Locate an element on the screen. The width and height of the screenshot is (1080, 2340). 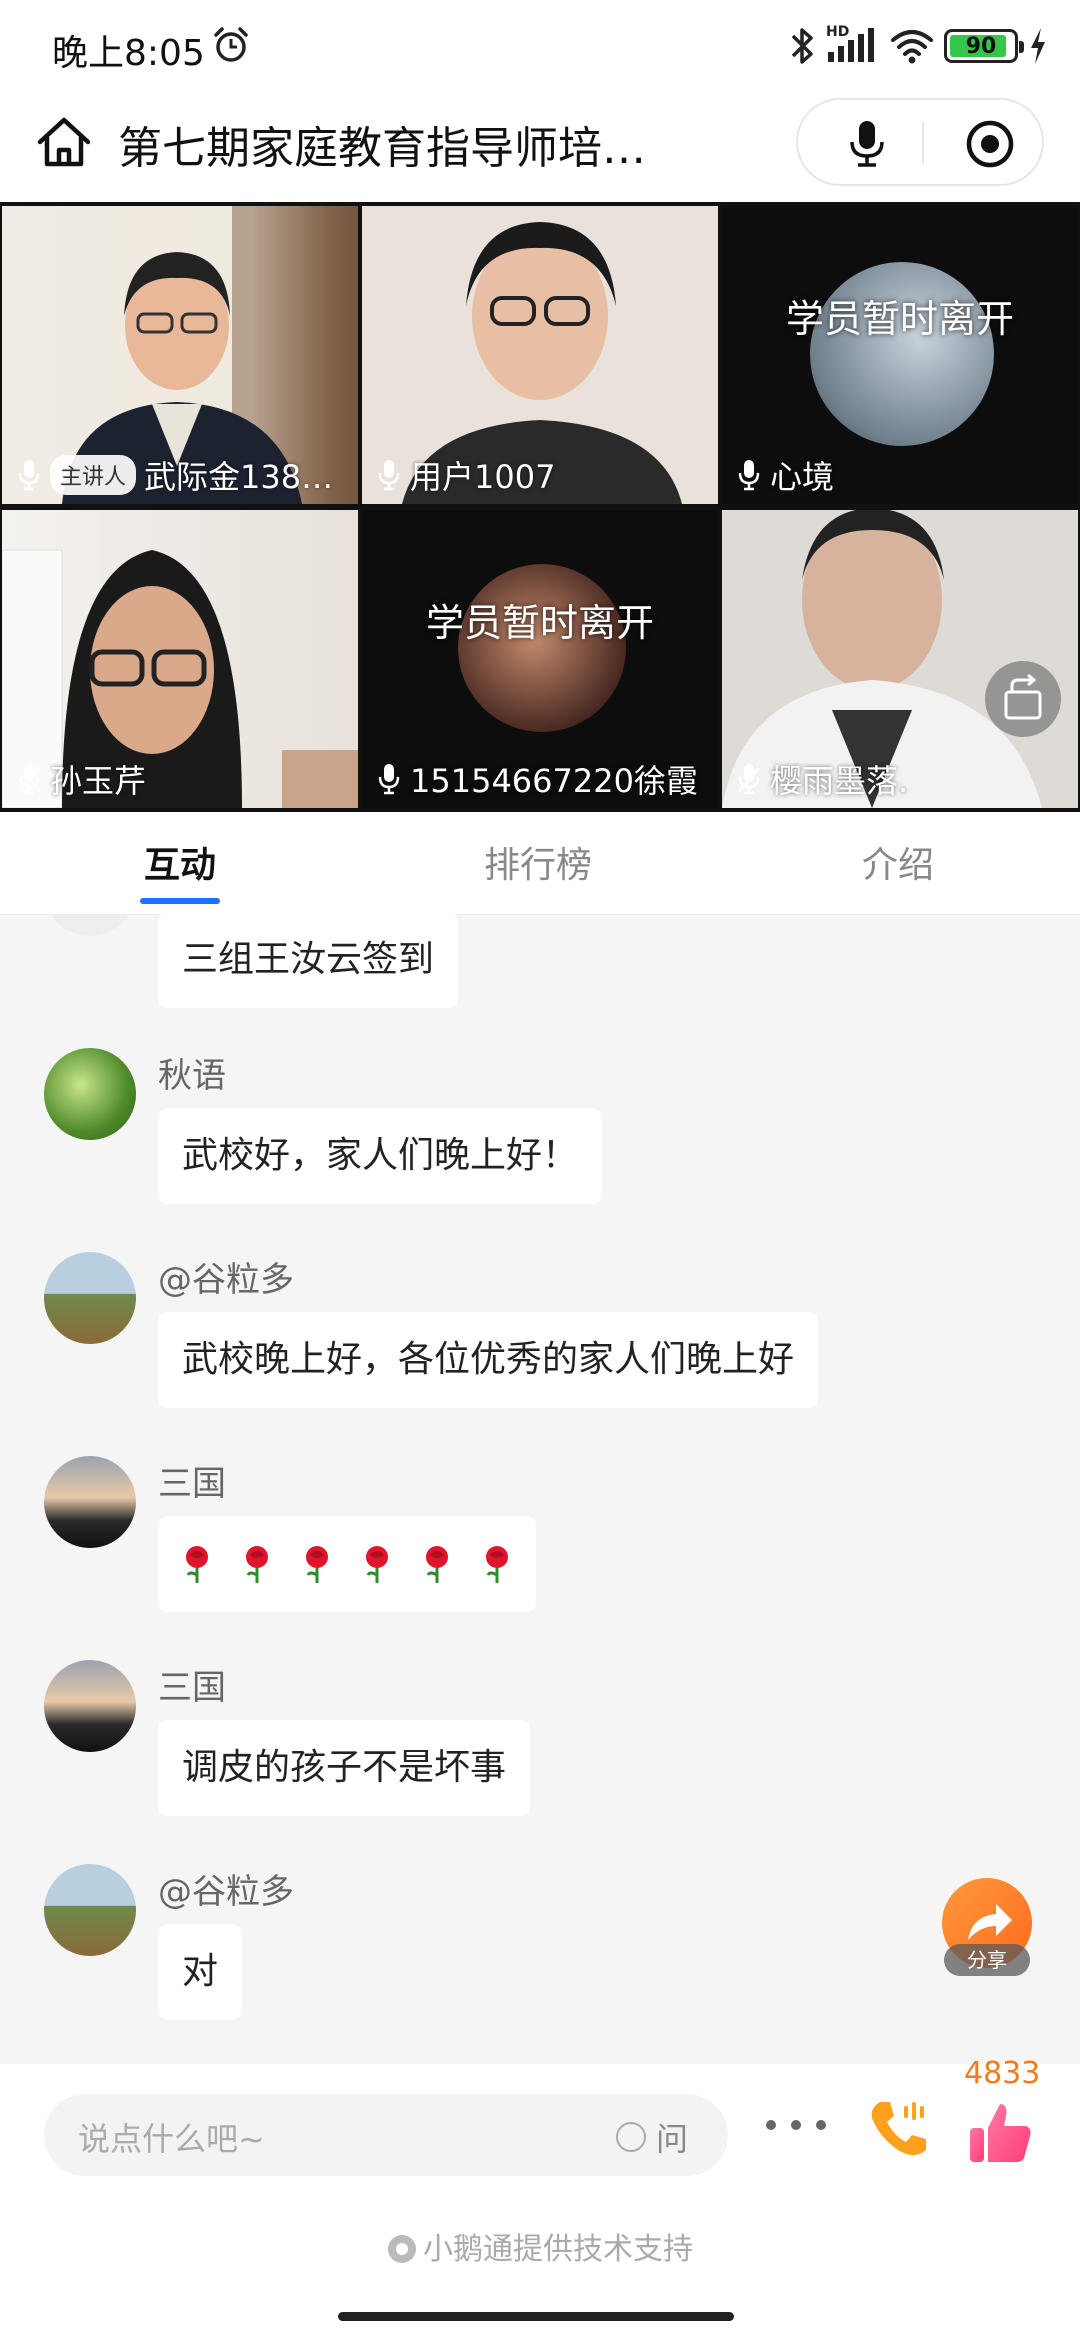
tab-interaction: 互动 is located at coordinates (180, 862).